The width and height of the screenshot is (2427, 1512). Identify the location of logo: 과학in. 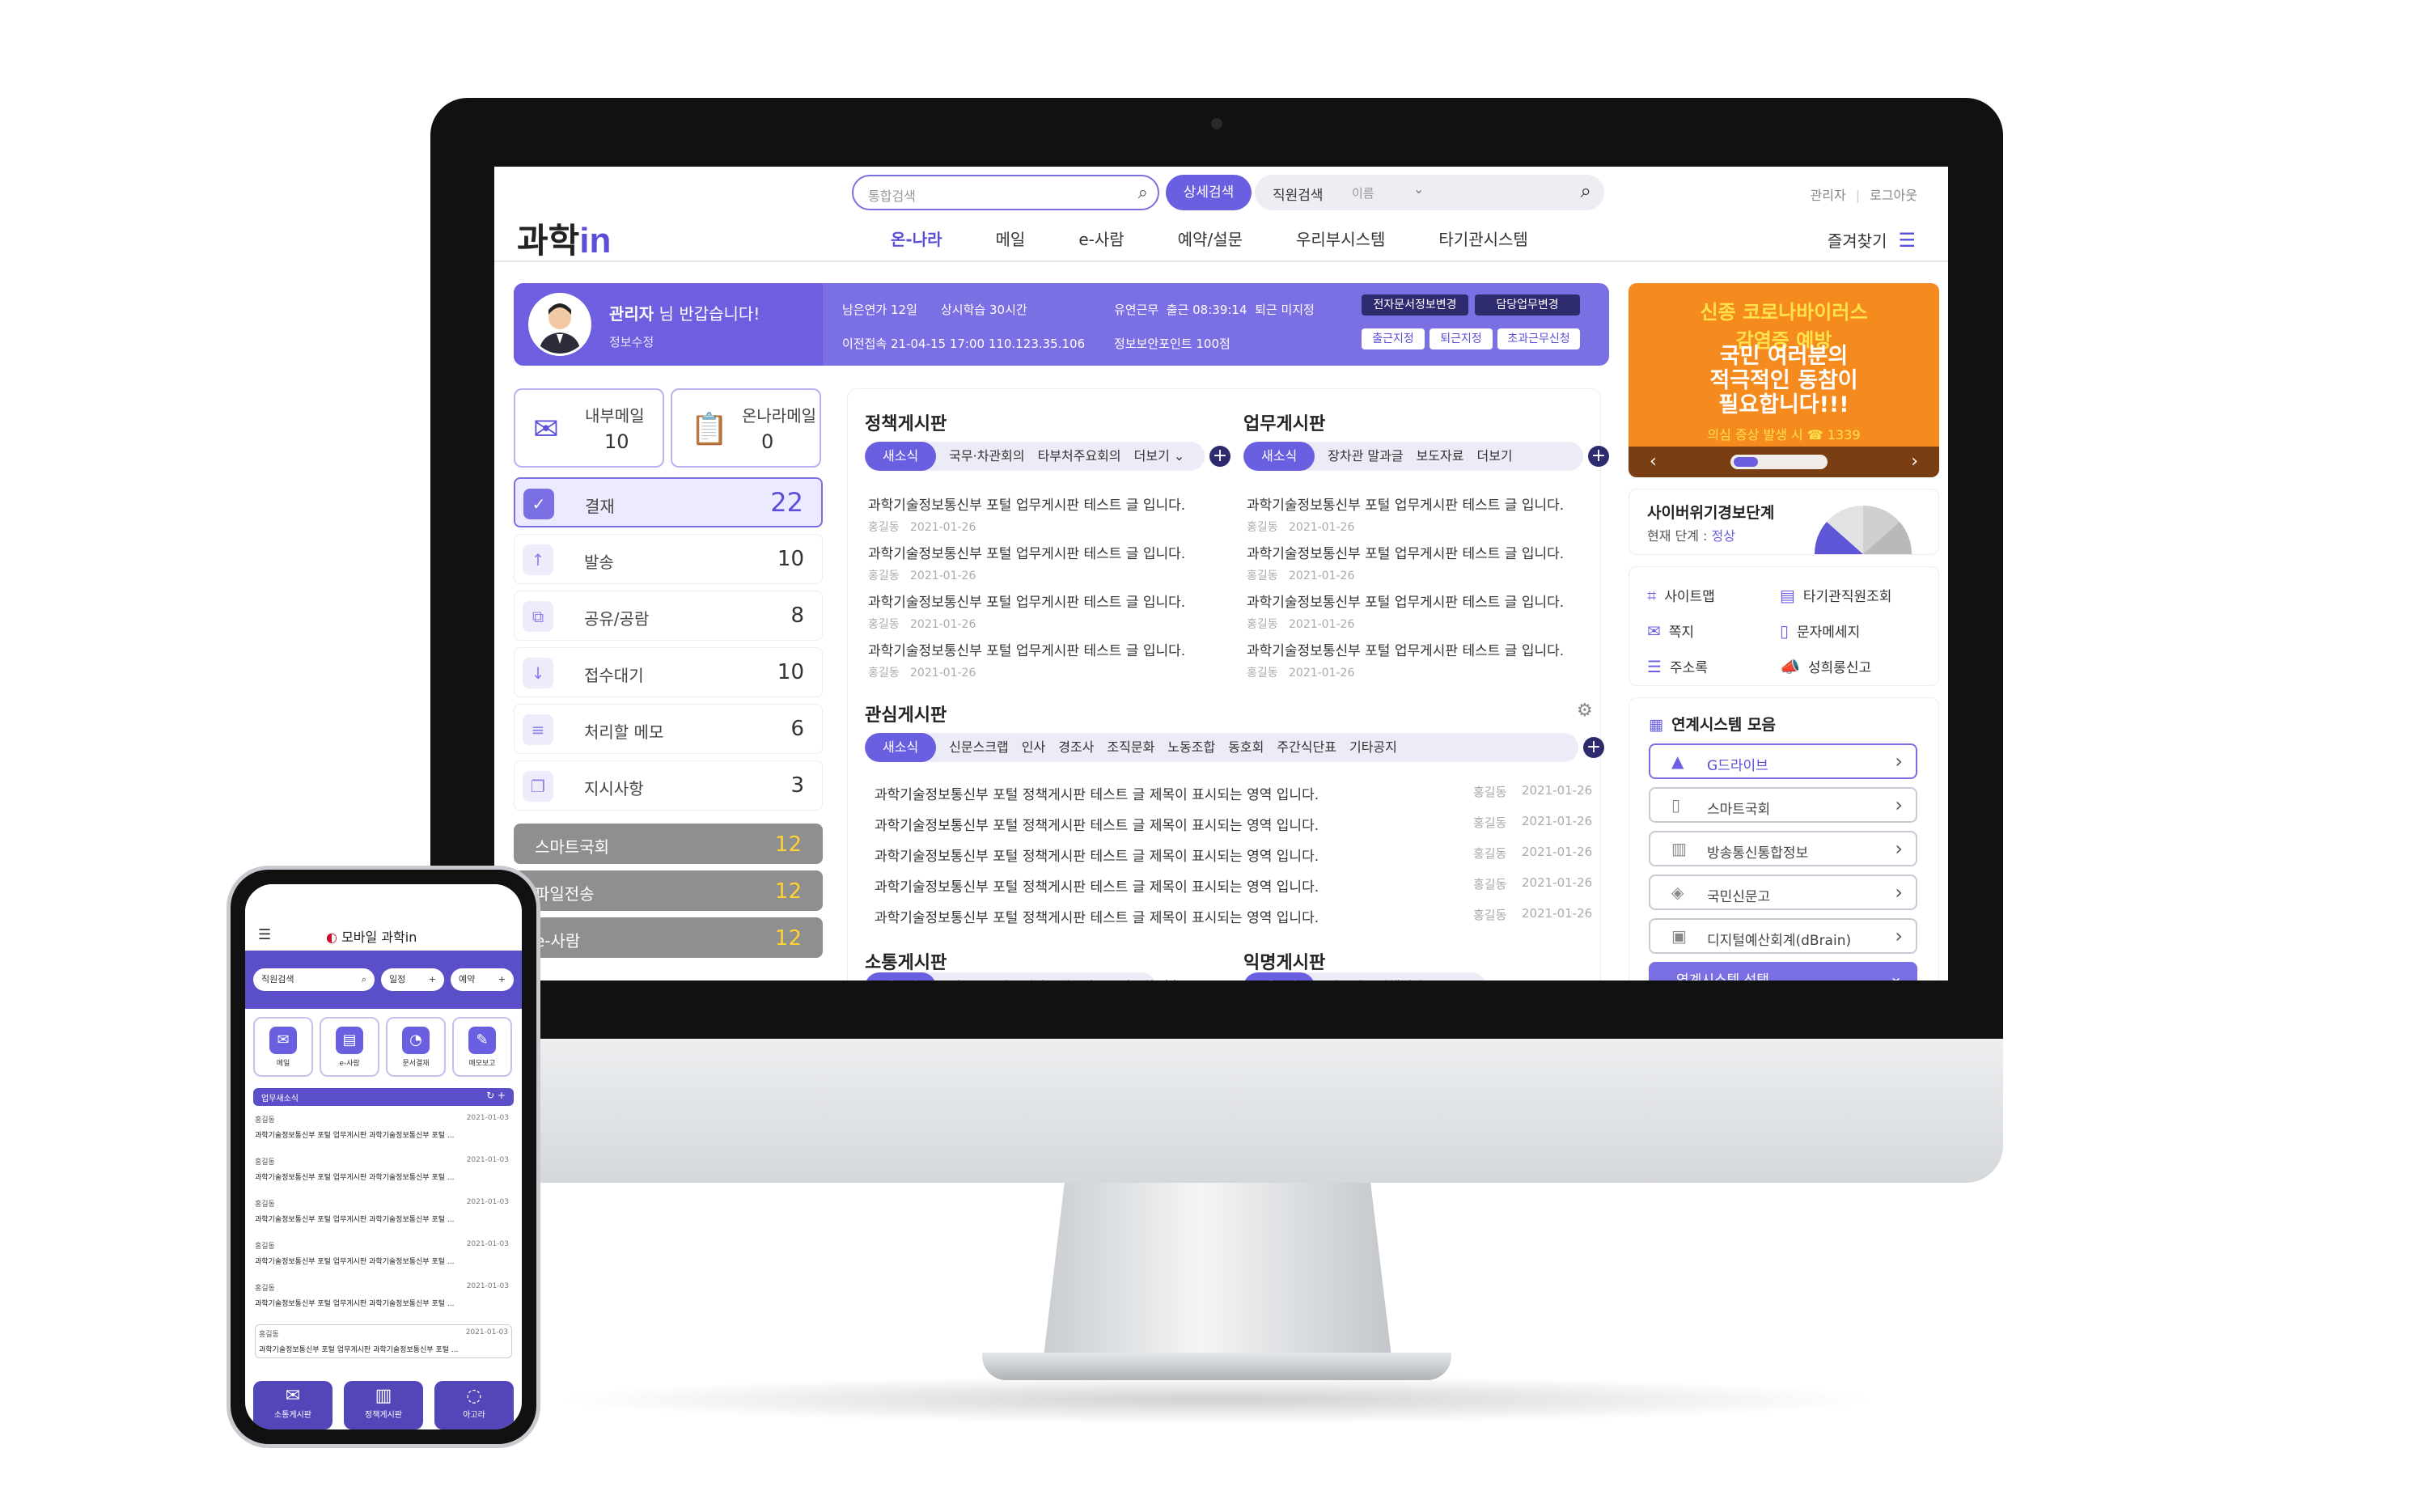
(564, 238).